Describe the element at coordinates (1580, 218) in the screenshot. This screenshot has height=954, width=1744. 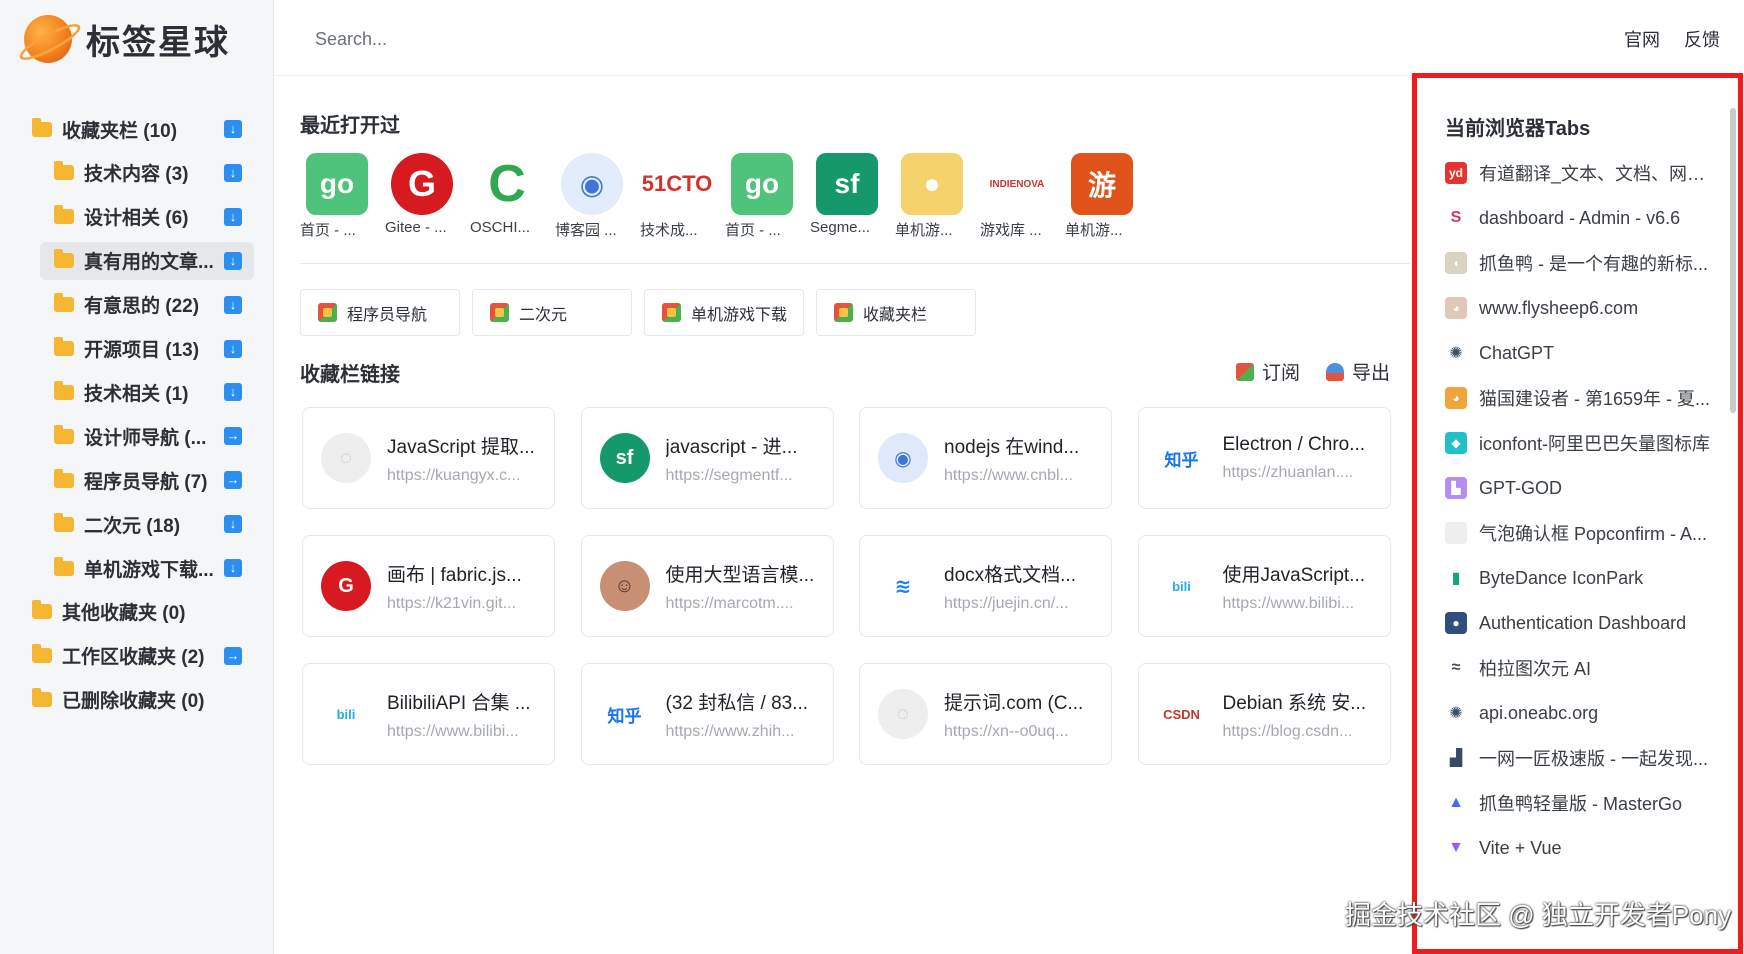
I see `browser-tab-item: Sdashboard - Admin - v6.6` at that location.